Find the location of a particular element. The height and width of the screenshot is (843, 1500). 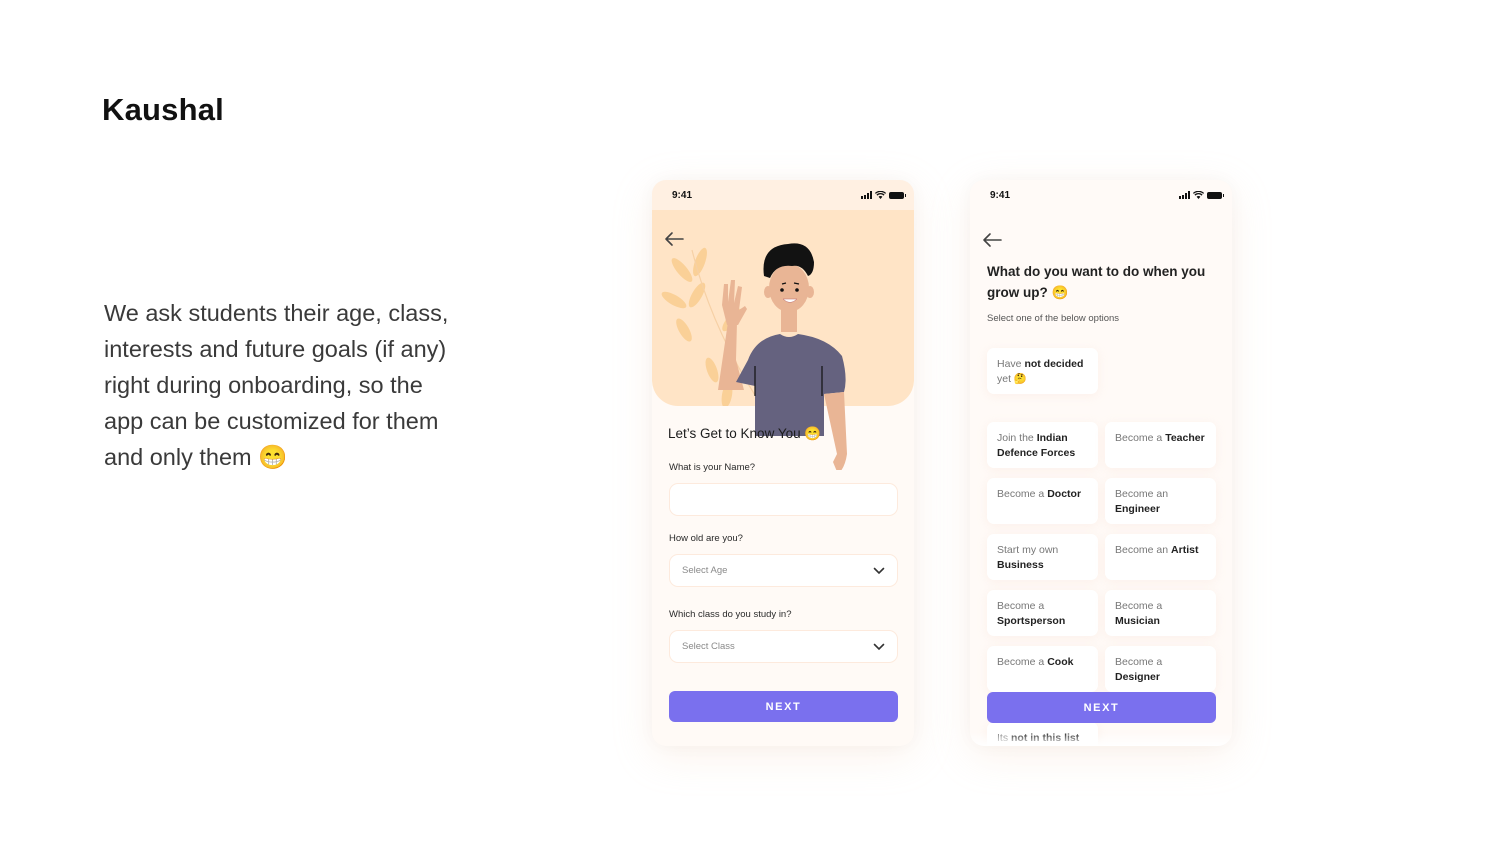

option-card: Become a Teacher is located at coordinates (1160, 445).